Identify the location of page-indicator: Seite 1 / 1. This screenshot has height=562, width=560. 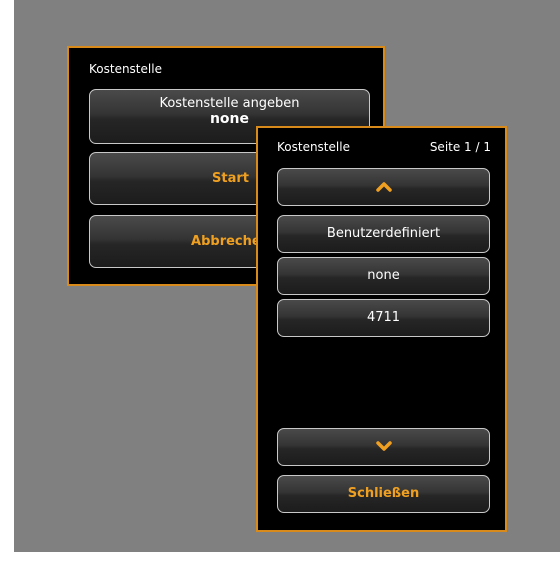
(460, 147).